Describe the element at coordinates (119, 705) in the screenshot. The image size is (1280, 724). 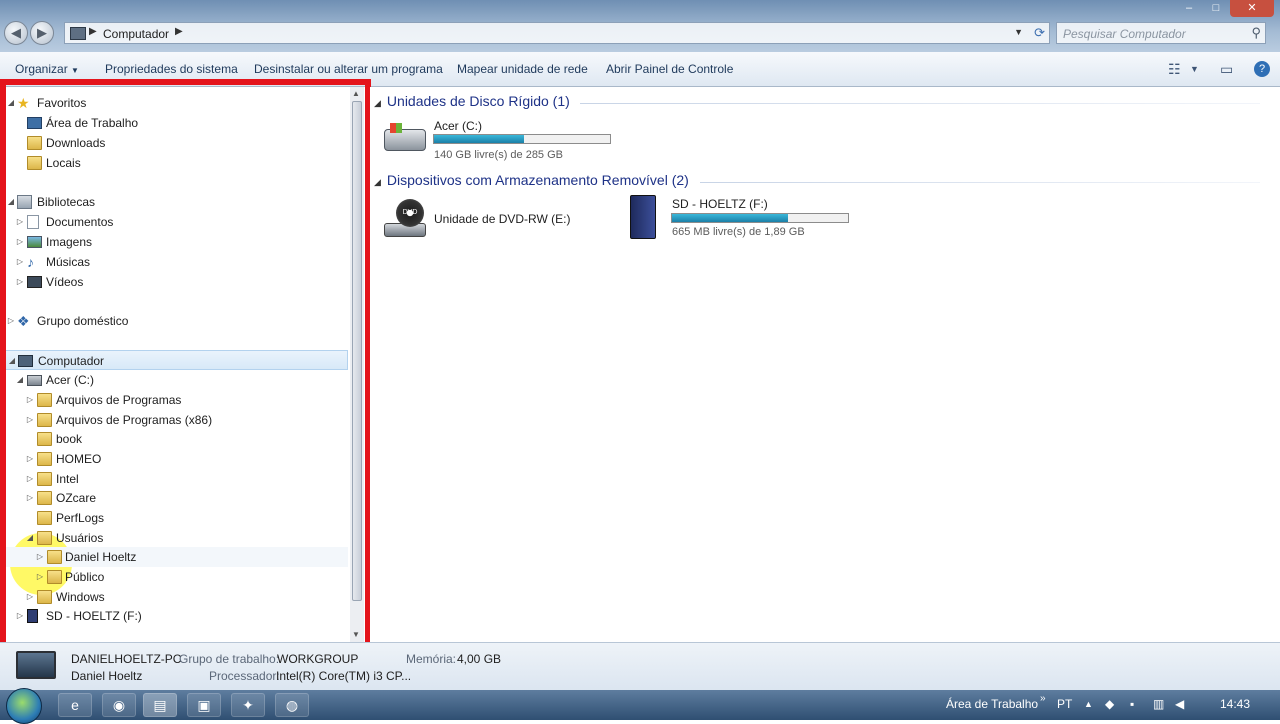
I see `taskbar-chrome-icon: ◉` at that location.